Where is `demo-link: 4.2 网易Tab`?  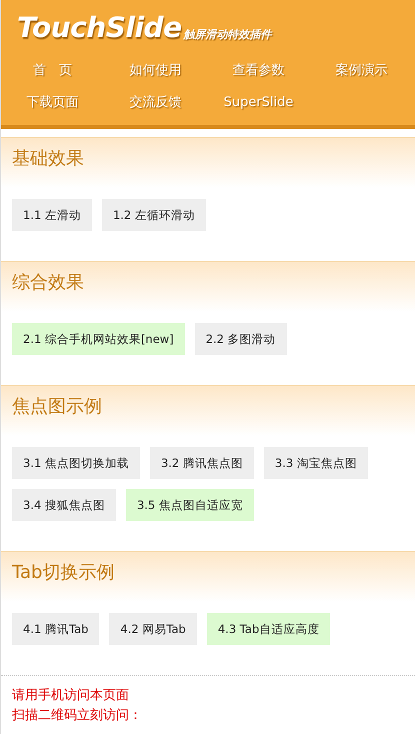
demo-link: 4.2 网易Tab is located at coordinates (153, 629).